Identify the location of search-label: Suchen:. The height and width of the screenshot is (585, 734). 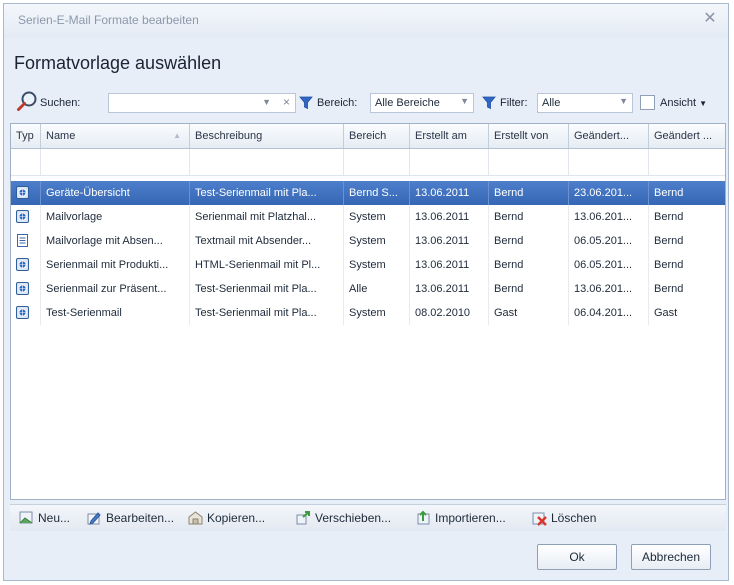
(60, 103).